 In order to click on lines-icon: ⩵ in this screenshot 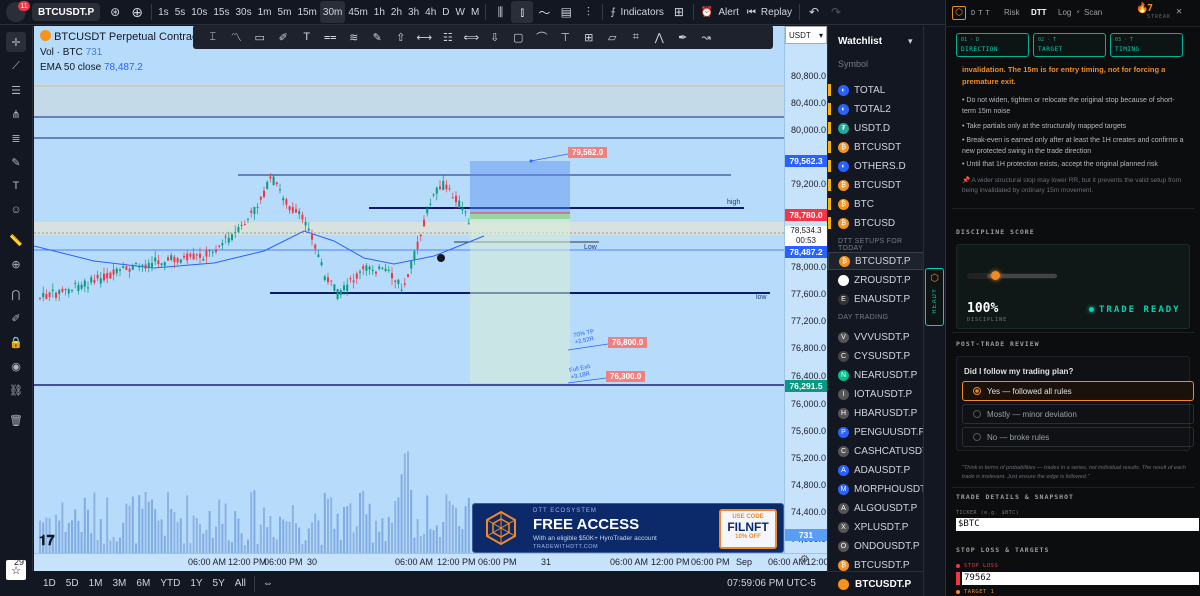, I will do `click(331, 37)`.